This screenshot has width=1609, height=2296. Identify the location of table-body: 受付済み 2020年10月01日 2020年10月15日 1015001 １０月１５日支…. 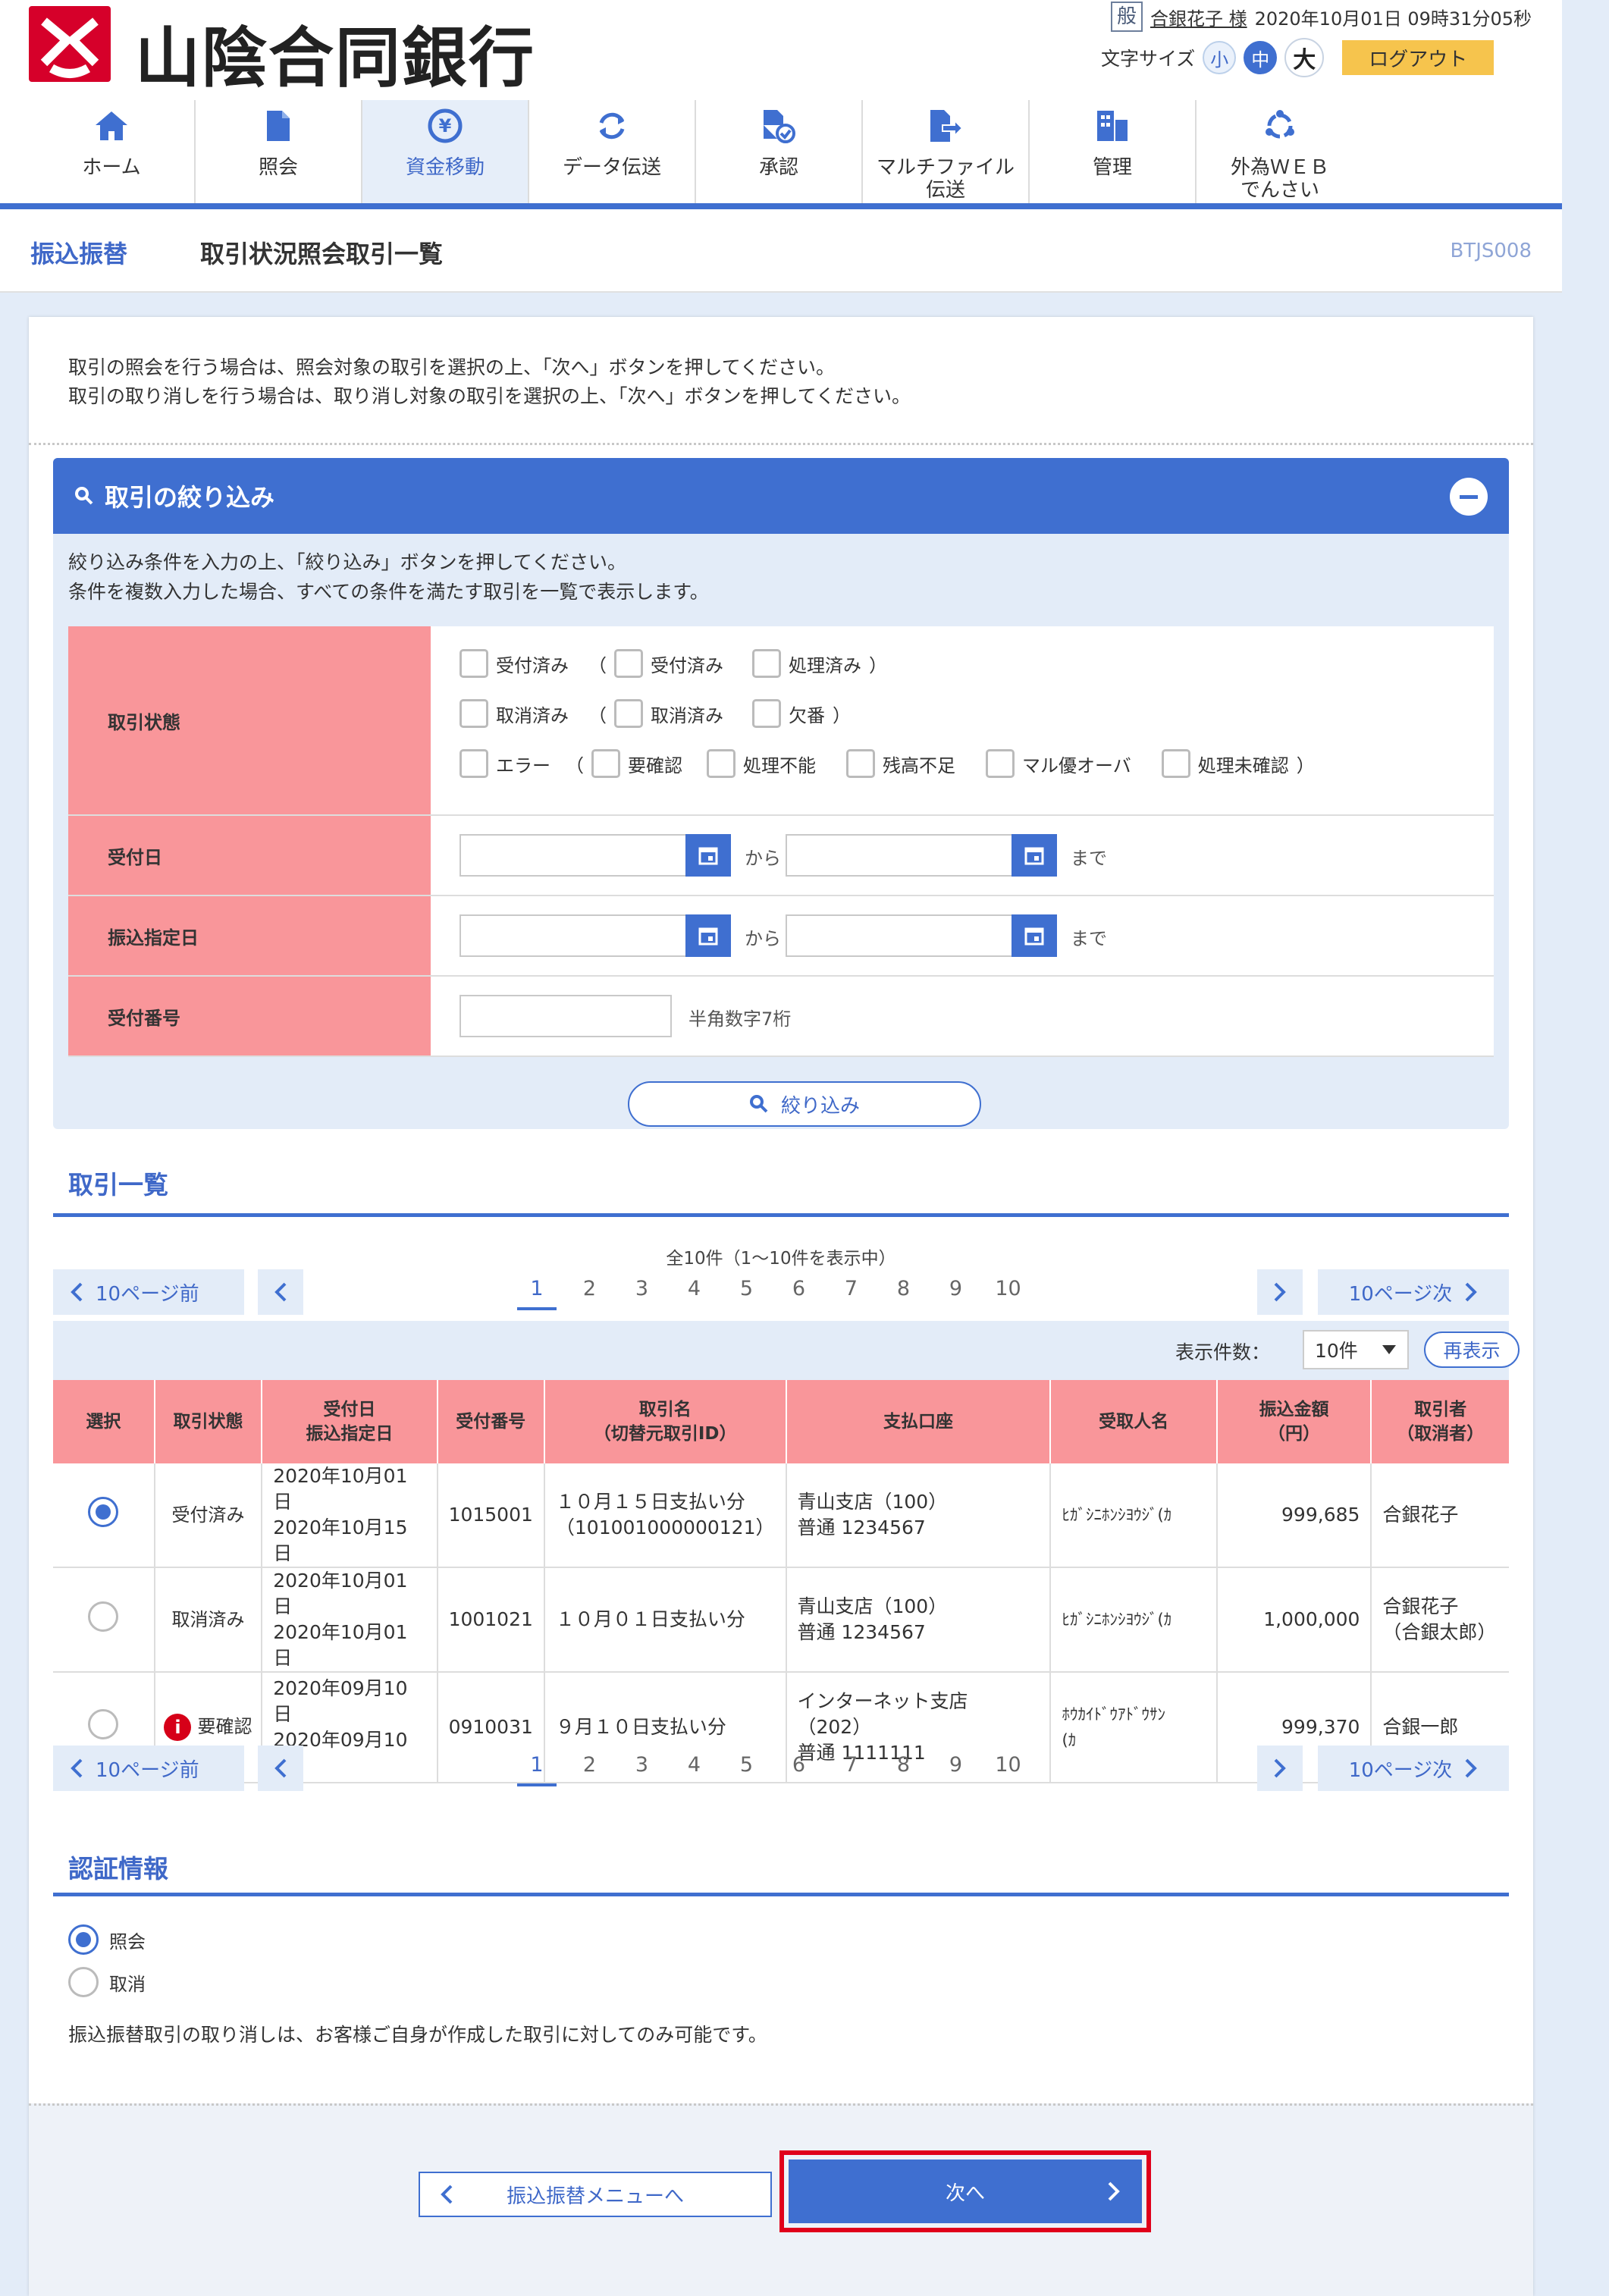
(781, 1623).